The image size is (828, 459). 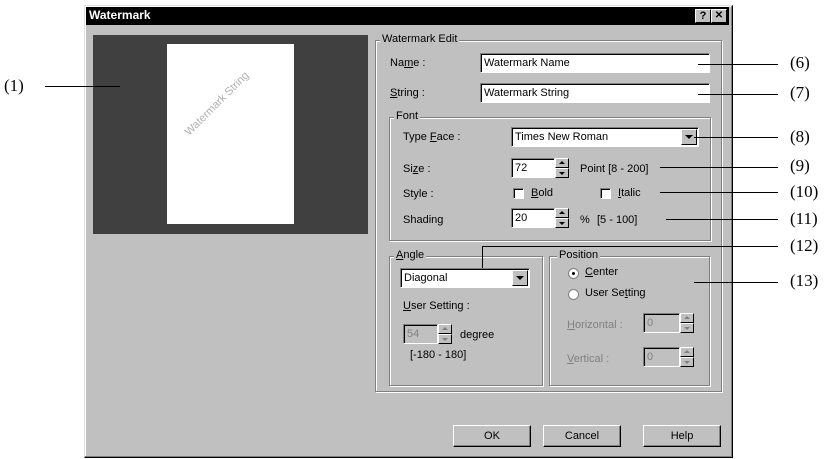 I want to click on shading-unit: %, so click(x=585, y=220).